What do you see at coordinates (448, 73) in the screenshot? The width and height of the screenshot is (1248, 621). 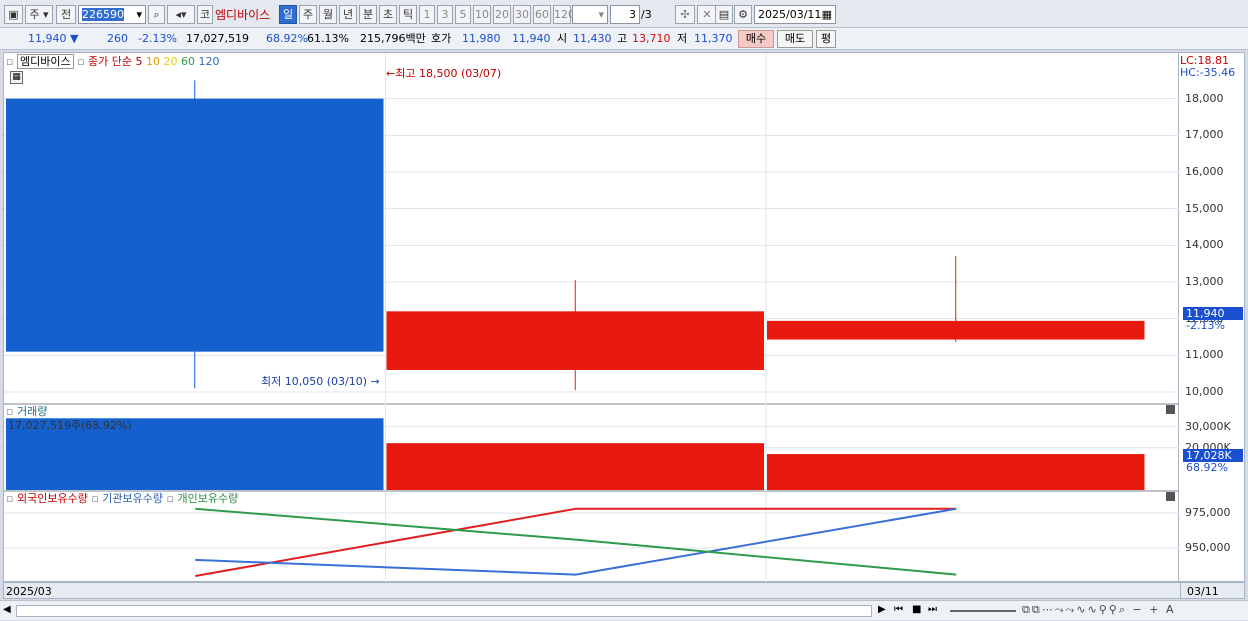 I see `high-marker-text: 최고 18,500 (03/07)` at bounding box center [448, 73].